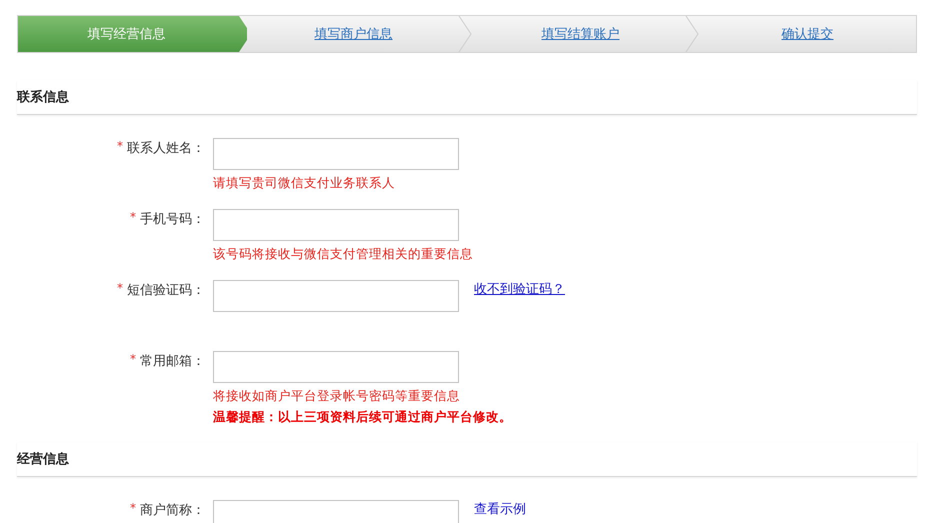 This screenshot has height=523, width=943. Describe the element at coordinates (500, 509) in the screenshot. I see `help-link: 查看示例` at that location.